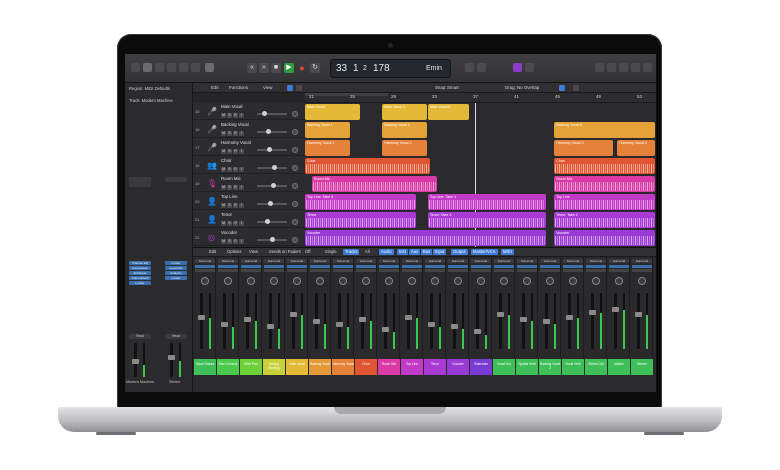 The image size is (780, 470). I want to click on channel-name: Top Line, so click(412, 367).